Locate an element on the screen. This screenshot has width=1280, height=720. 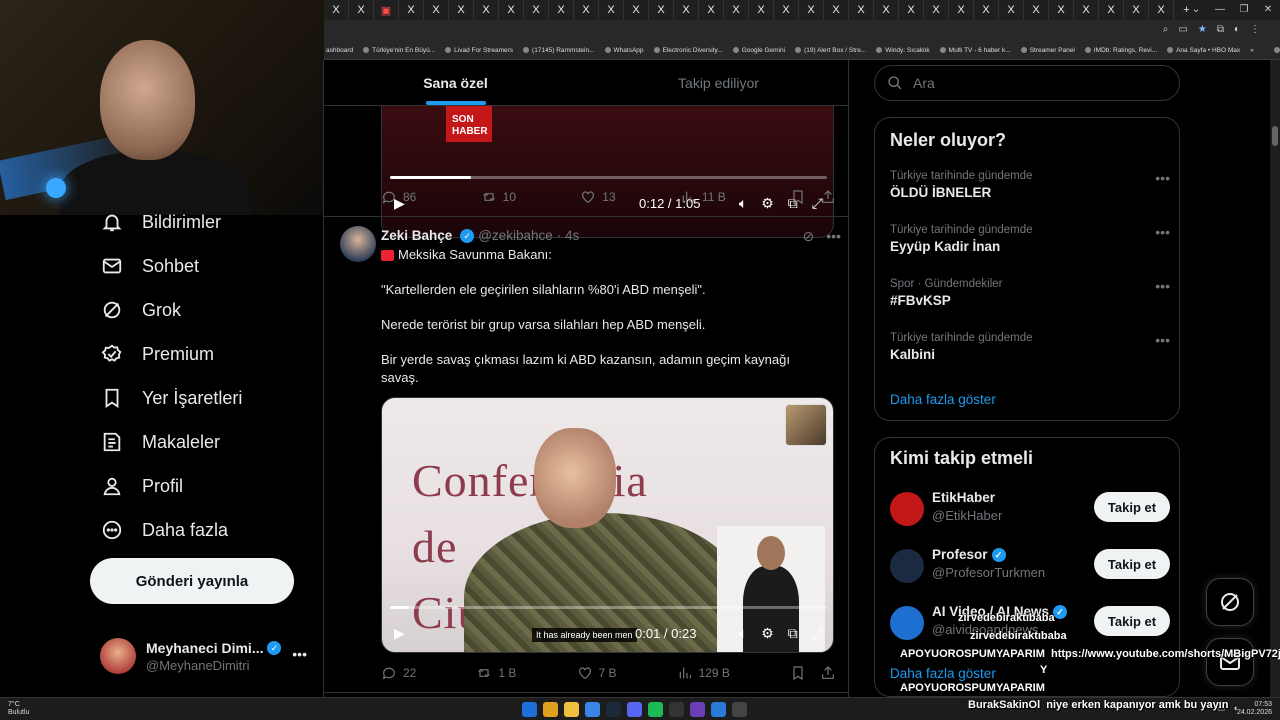
trends-show-more: Daha fazla göster is located at coordinates (943, 399).